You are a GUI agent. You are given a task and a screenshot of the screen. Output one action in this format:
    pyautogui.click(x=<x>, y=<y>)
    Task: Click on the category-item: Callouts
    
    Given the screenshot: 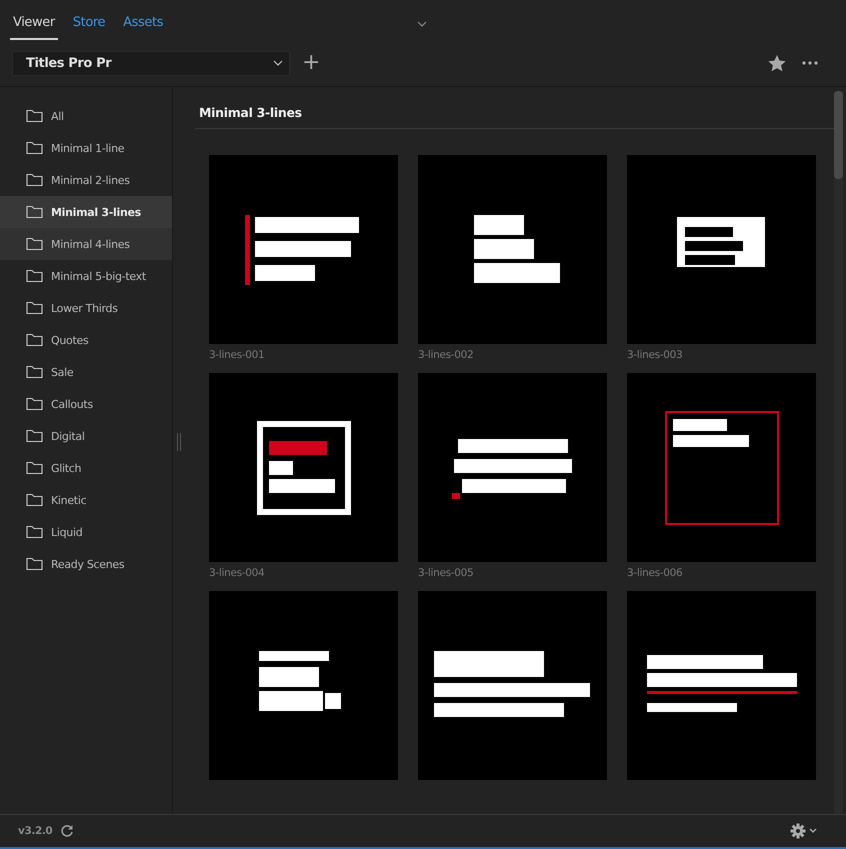 What is the action you would take?
    pyautogui.click(x=86, y=404)
    